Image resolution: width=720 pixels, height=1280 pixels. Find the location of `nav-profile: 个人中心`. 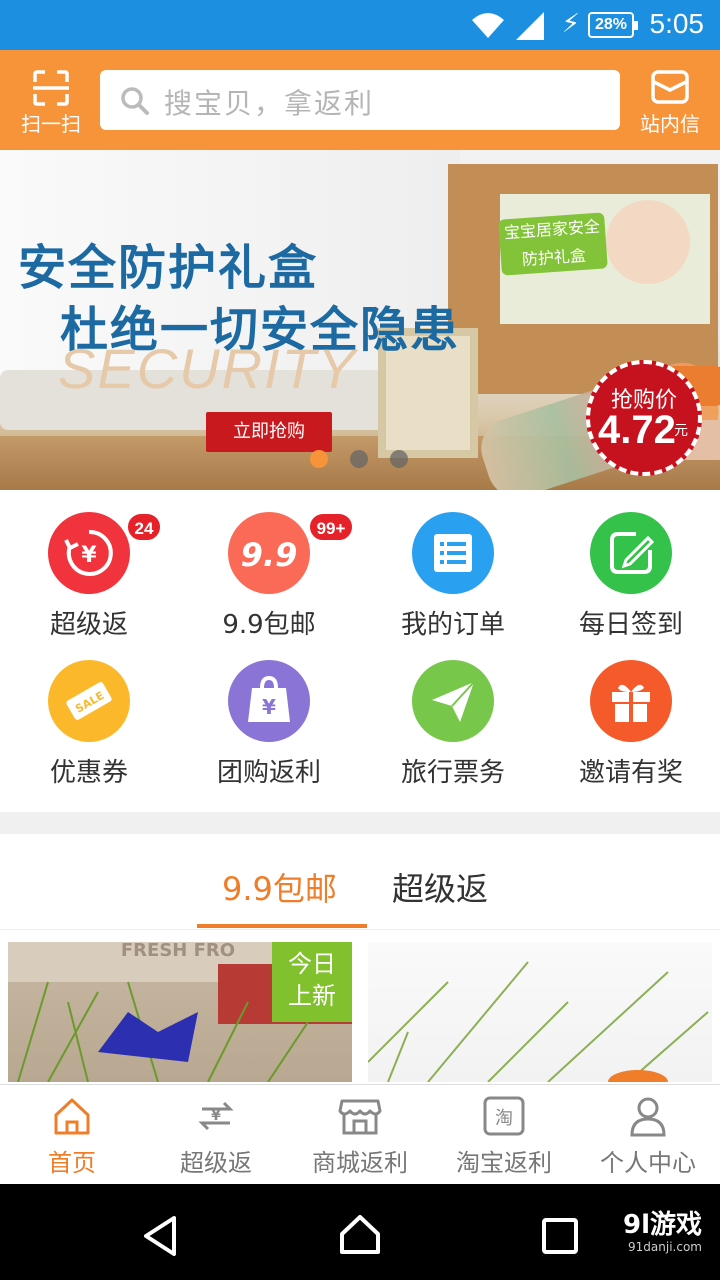

nav-profile: 个人中心 is located at coordinates (648, 1135).